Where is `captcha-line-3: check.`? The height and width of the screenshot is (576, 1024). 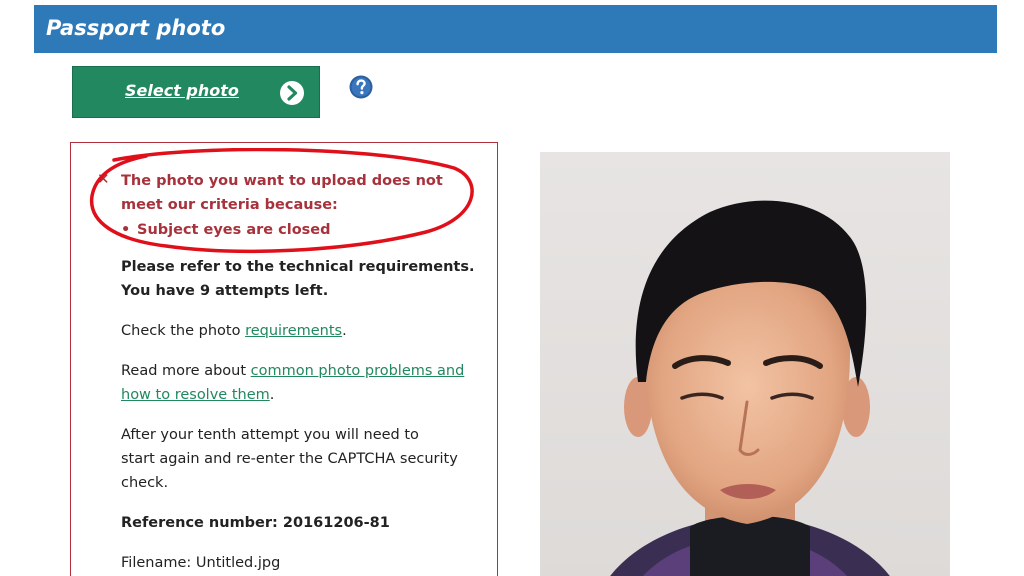 captcha-line-3: check. is located at coordinates (145, 483).